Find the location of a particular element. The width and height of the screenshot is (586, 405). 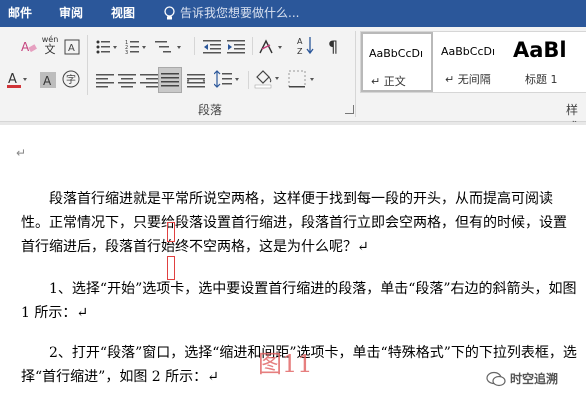

sort-az-icon: A Z is located at coordinates (305, 46).